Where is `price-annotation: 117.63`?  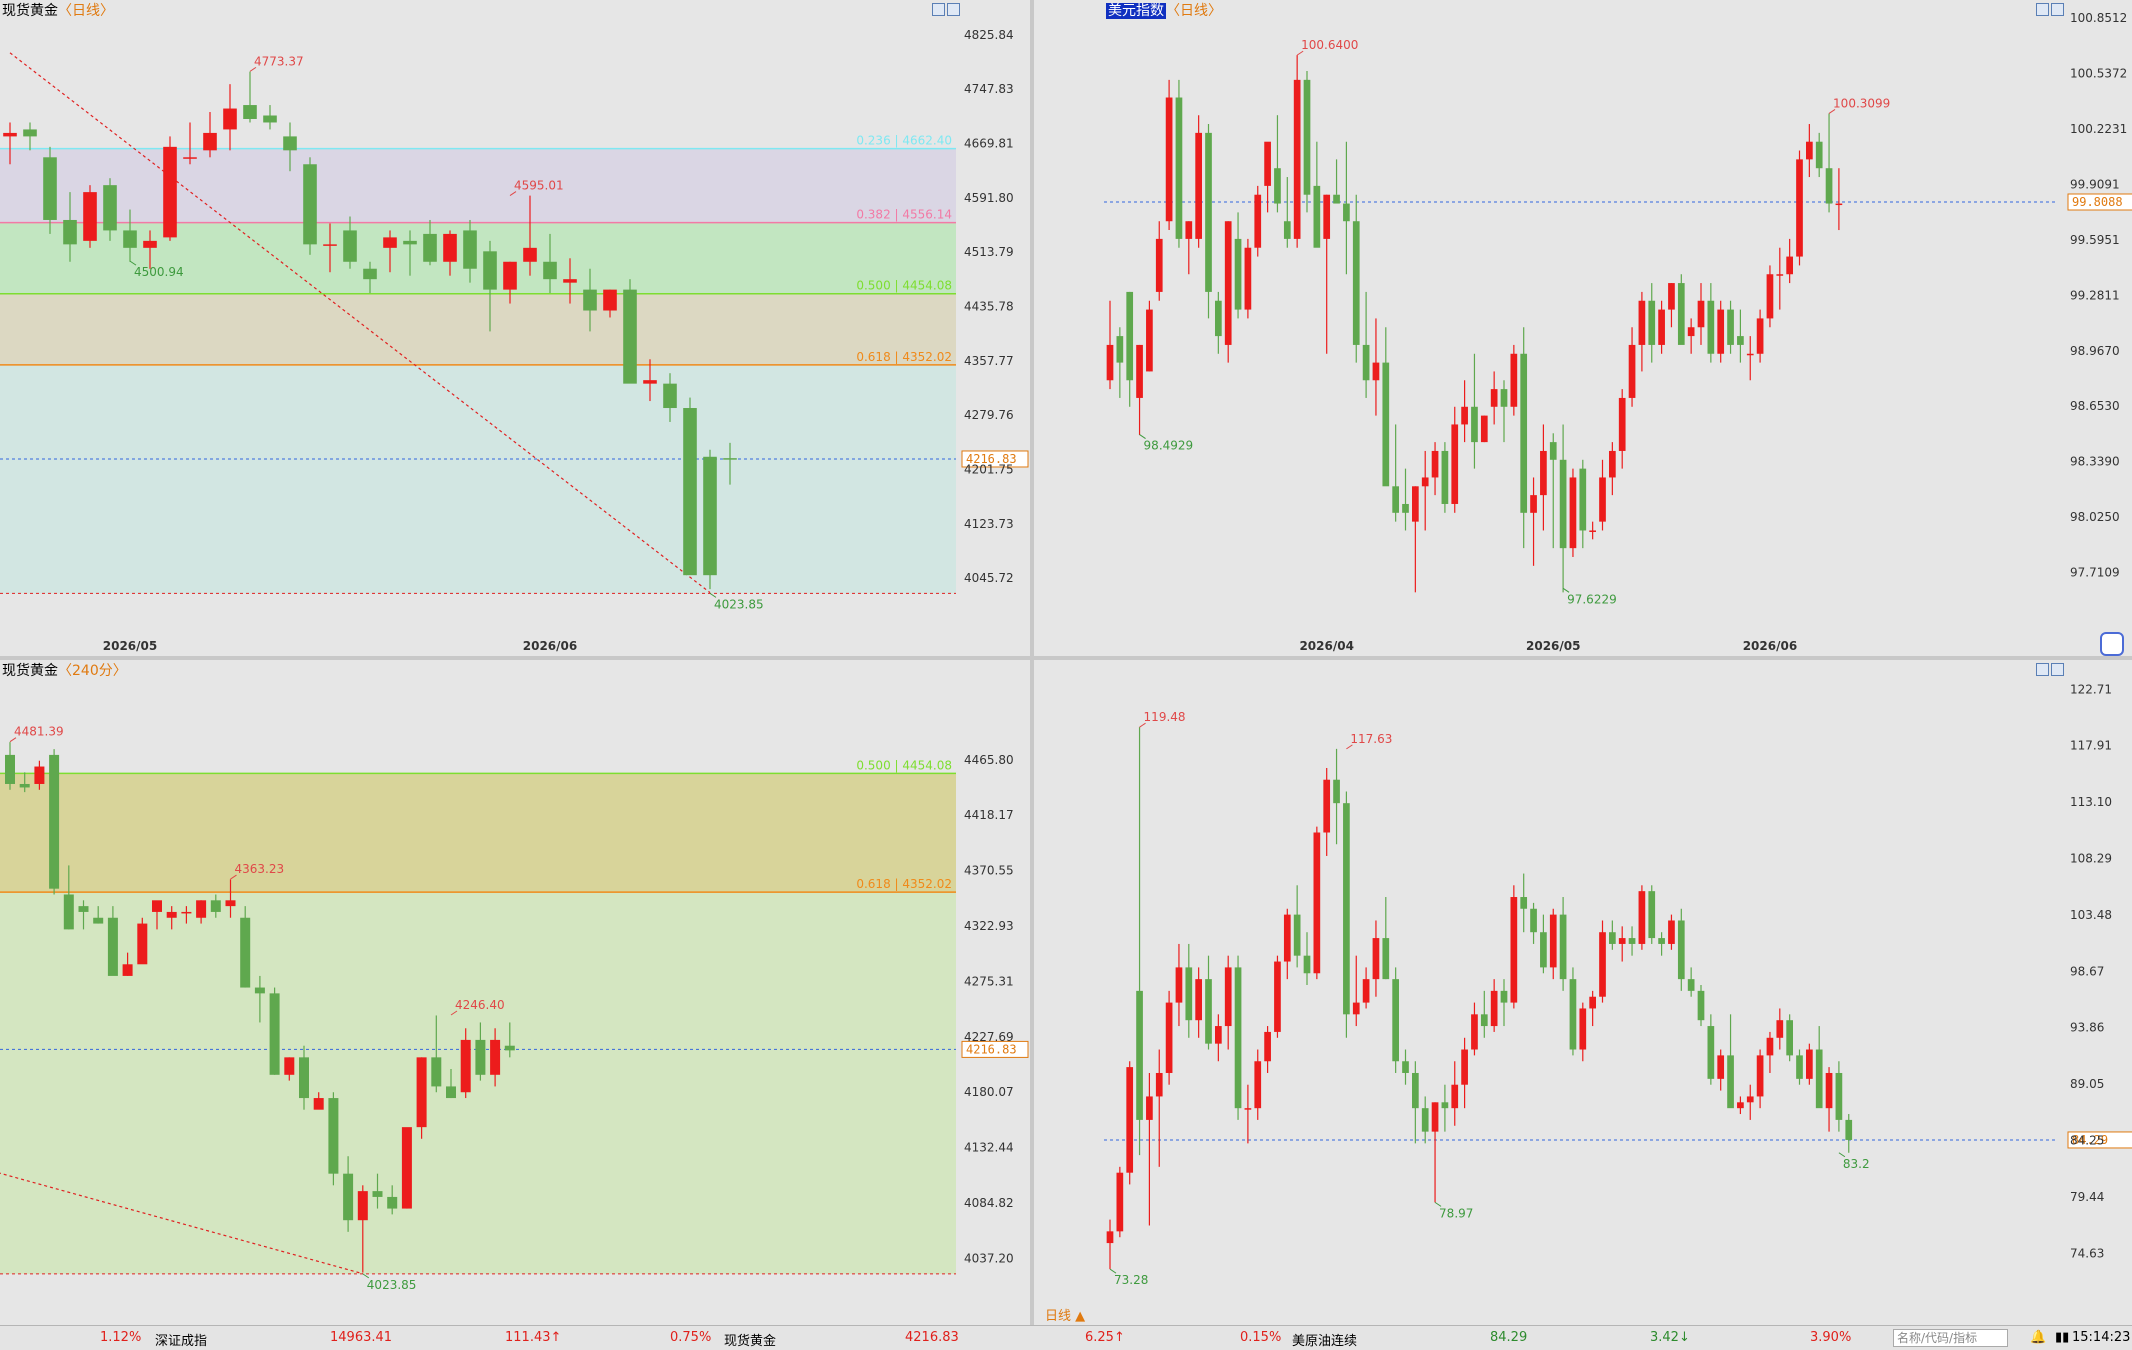
price-annotation: 117.63 is located at coordinates (1371, 739).